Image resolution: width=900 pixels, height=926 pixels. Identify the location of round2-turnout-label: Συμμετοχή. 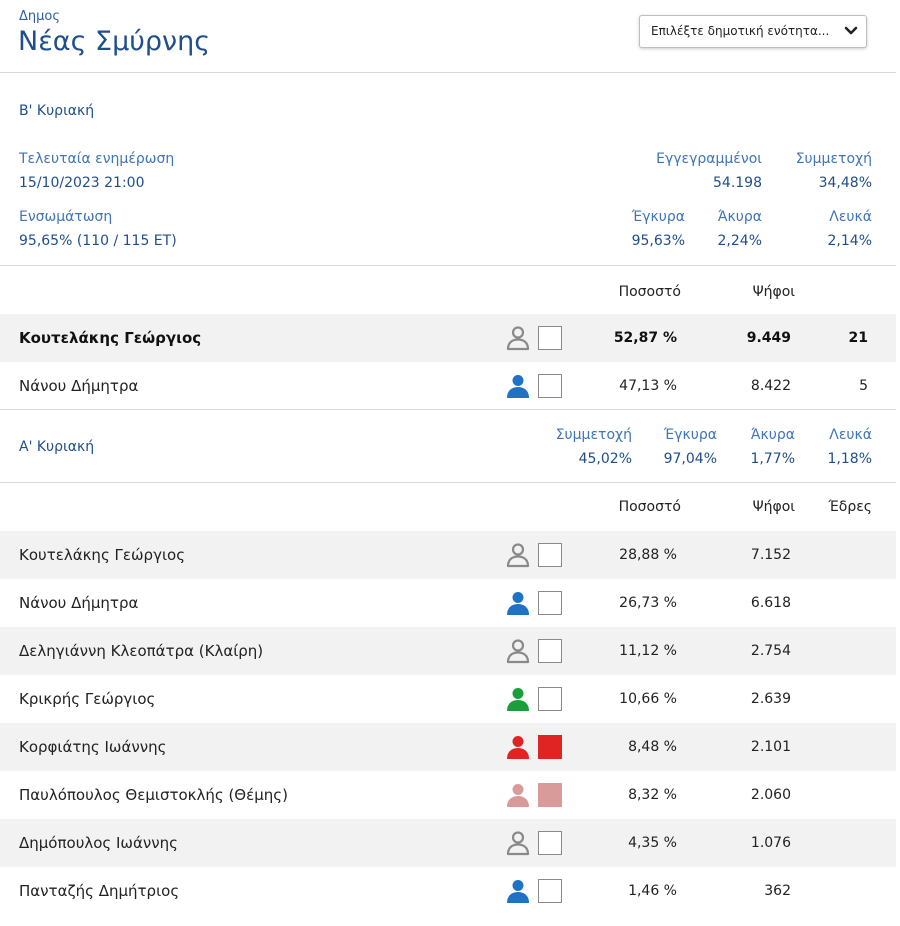
(833, 159).